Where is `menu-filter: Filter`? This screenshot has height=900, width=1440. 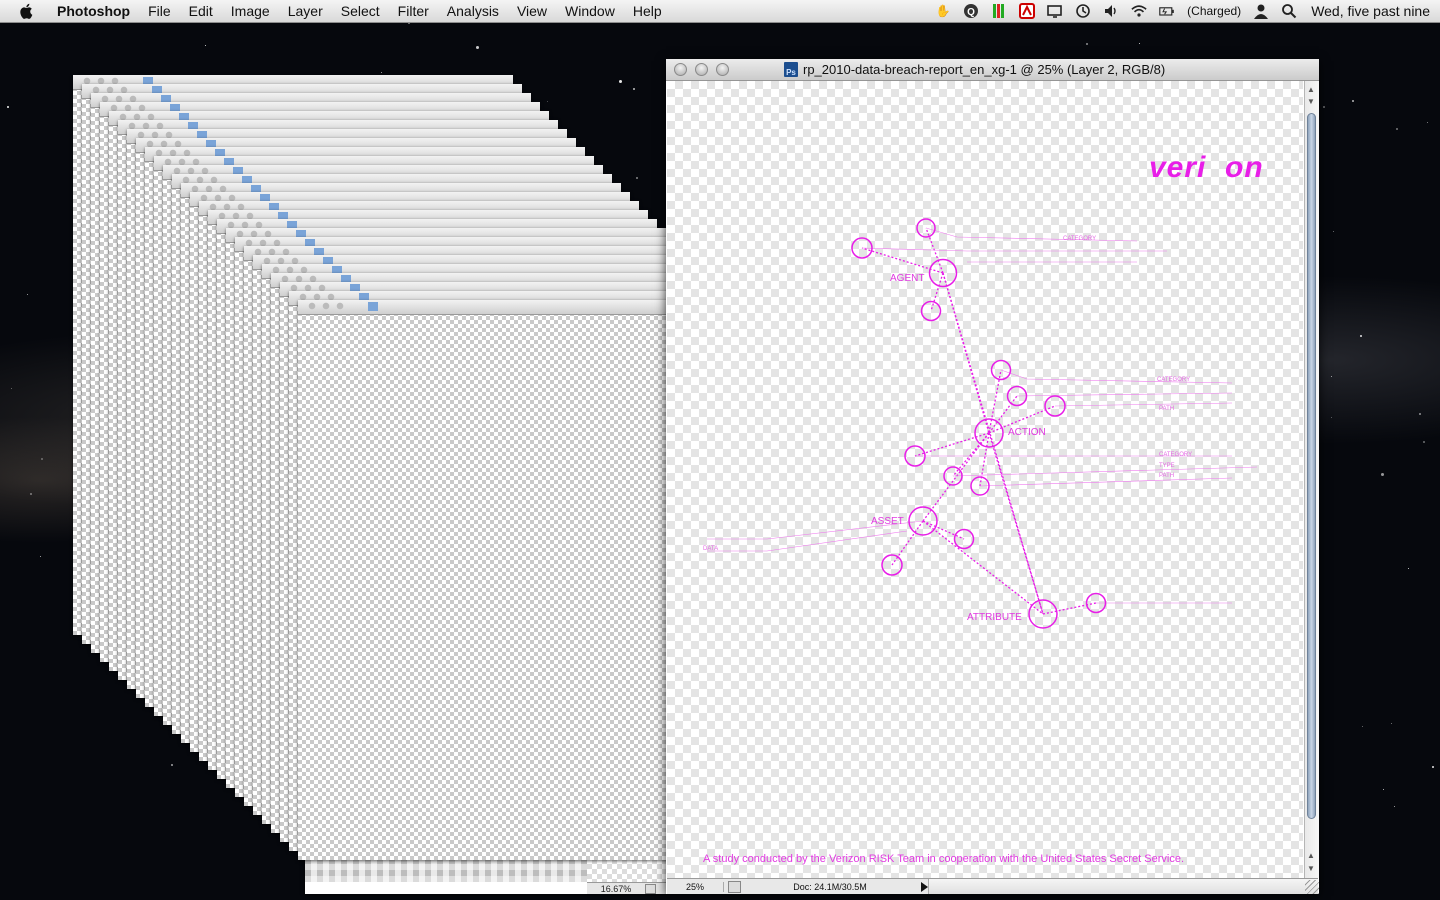
menu-filter: Filter is located at coordinates (413, 11).